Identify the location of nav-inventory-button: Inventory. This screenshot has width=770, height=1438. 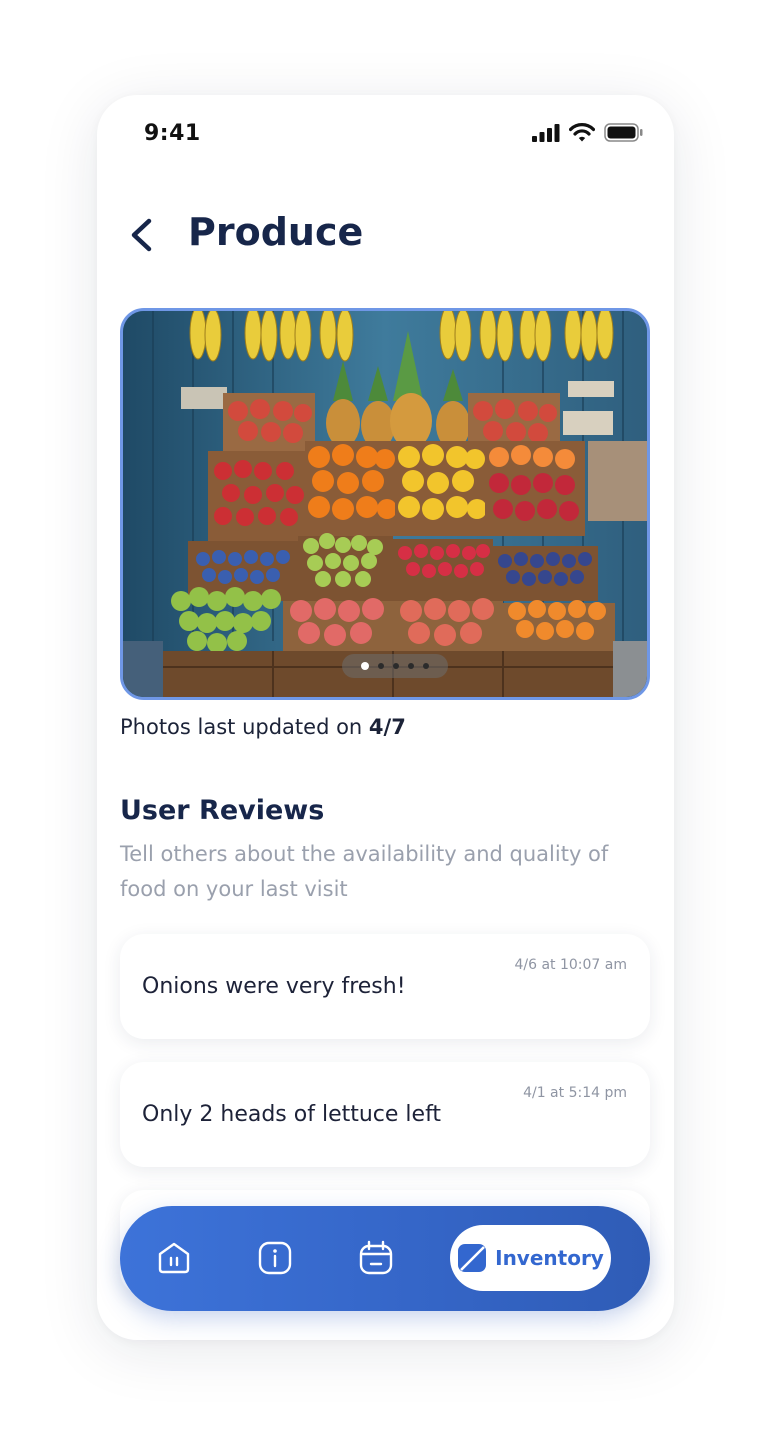
(530, 1258).